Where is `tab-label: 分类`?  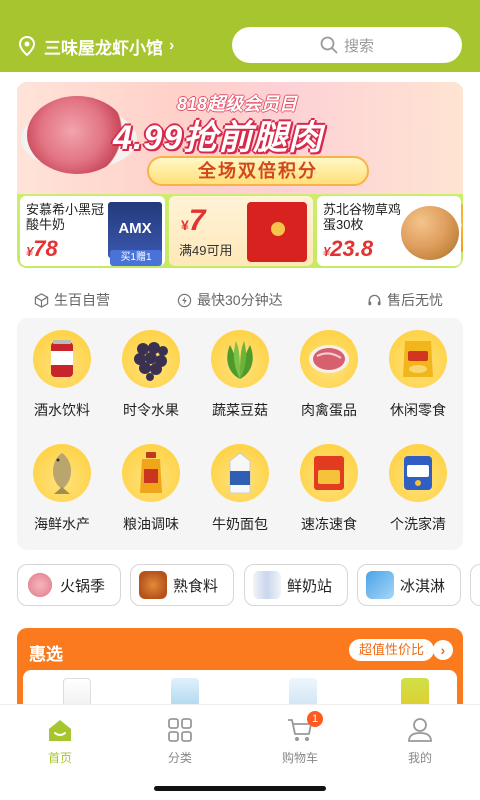
tab-label: 分类 is located at coordinates (179, 758).